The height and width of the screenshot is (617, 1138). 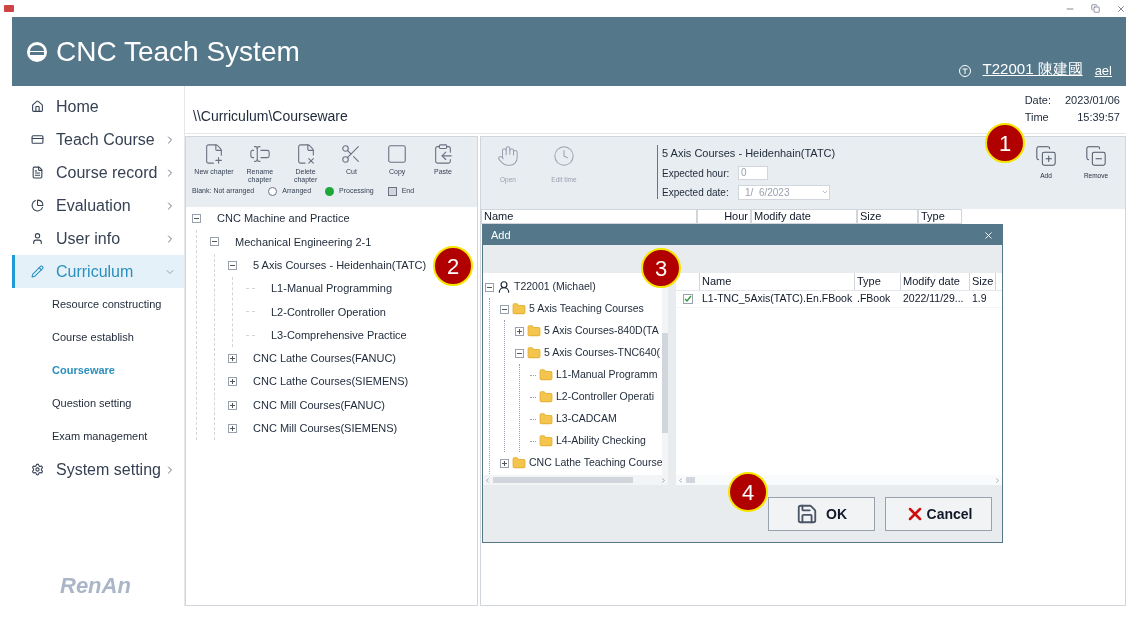 What do you see at coordinates (339, 335) in the screenshot?
I see `tree-item: L3-Comprehensive Practice` at bounding box center [339, 335].